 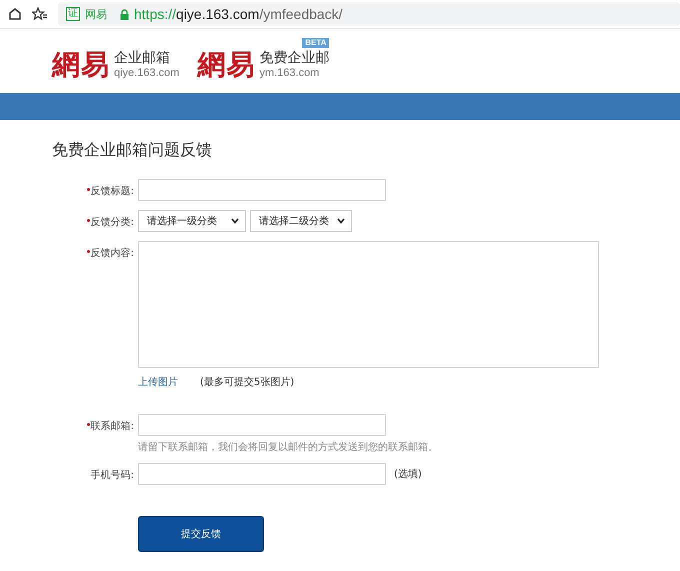 What do you see at coordinates (301, 221) in the screenshot?
I see `category-dropdown: 请选择二级分类` at bounding box center [301, 221].